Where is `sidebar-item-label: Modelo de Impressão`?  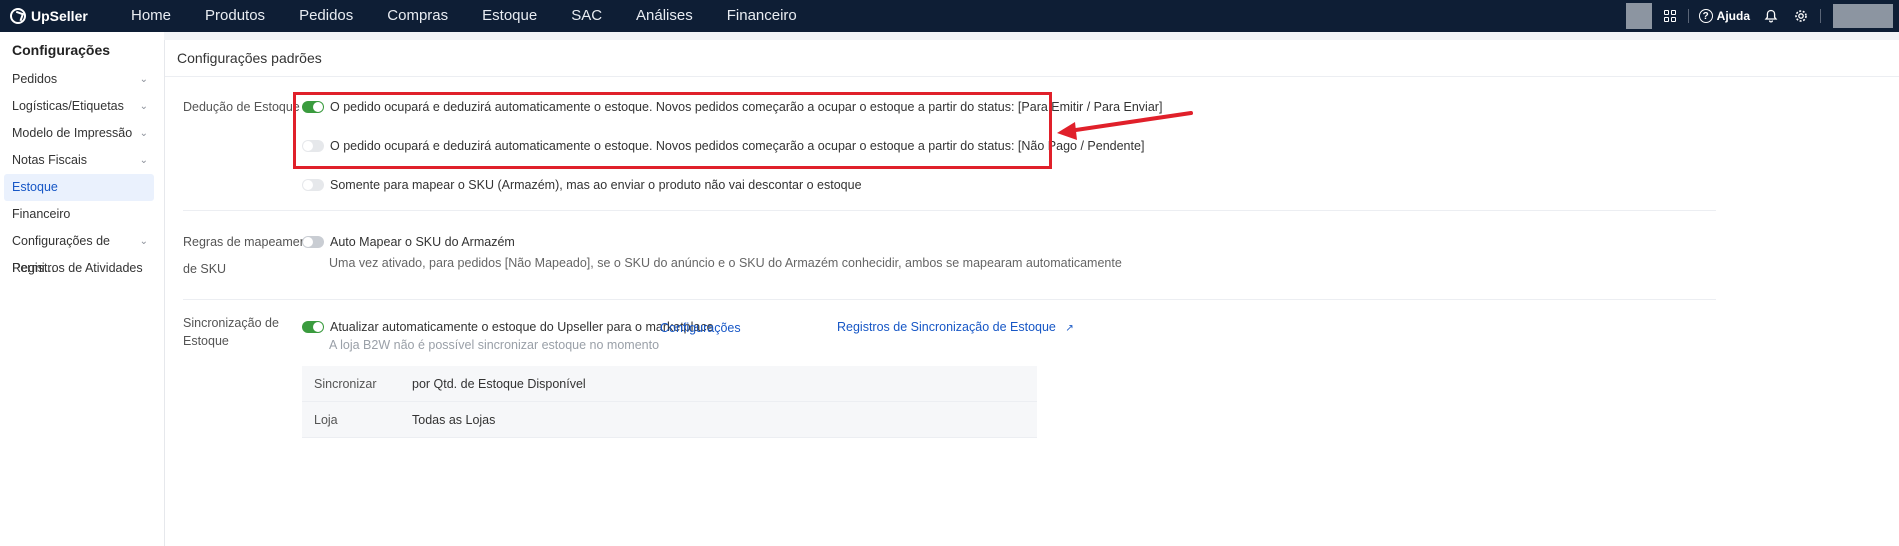
sidebar-item-label: Modelo de Impressão is located at coordinates (72, 133).